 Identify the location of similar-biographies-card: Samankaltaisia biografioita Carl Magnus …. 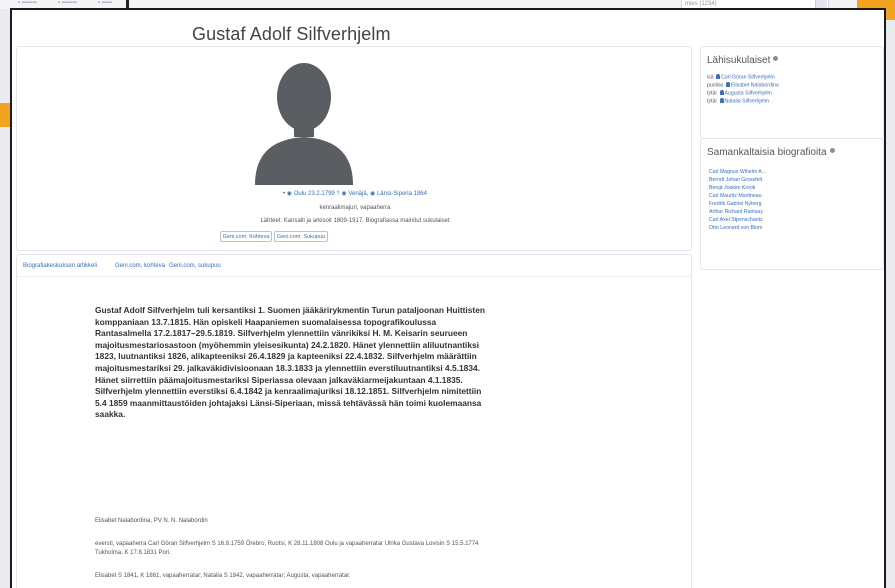
(792, 204).